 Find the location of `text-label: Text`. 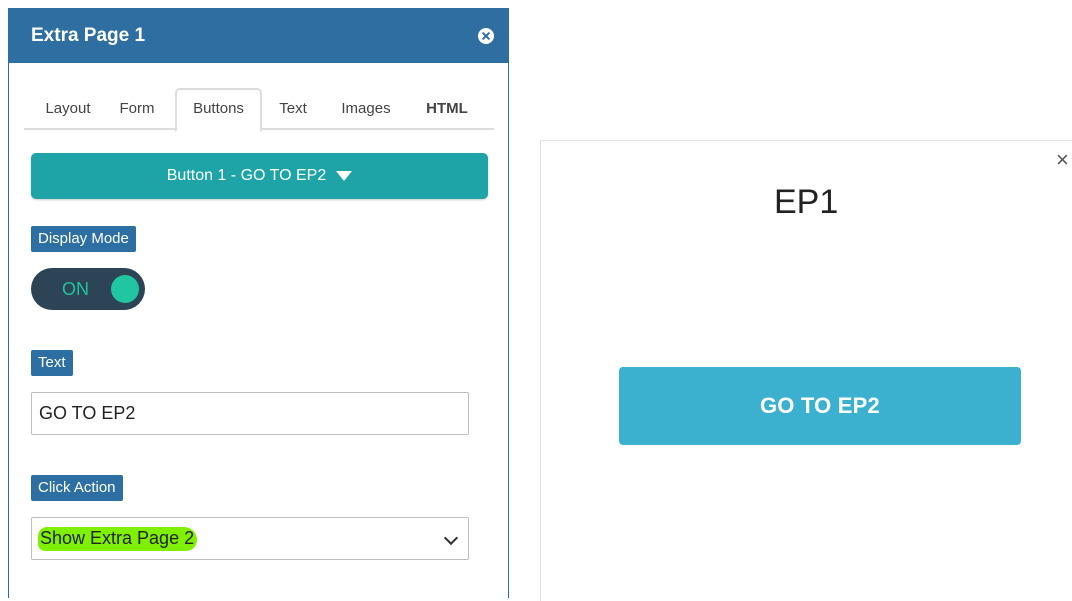

text-label: Text is located at coordinates (52, 363).